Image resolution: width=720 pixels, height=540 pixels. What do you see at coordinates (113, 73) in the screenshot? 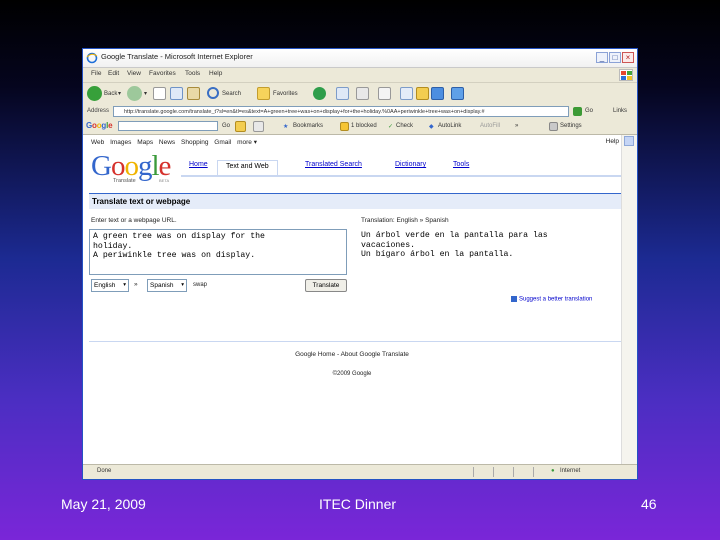
I see `menu-edit: Edit` at bounding box center [113, 73].